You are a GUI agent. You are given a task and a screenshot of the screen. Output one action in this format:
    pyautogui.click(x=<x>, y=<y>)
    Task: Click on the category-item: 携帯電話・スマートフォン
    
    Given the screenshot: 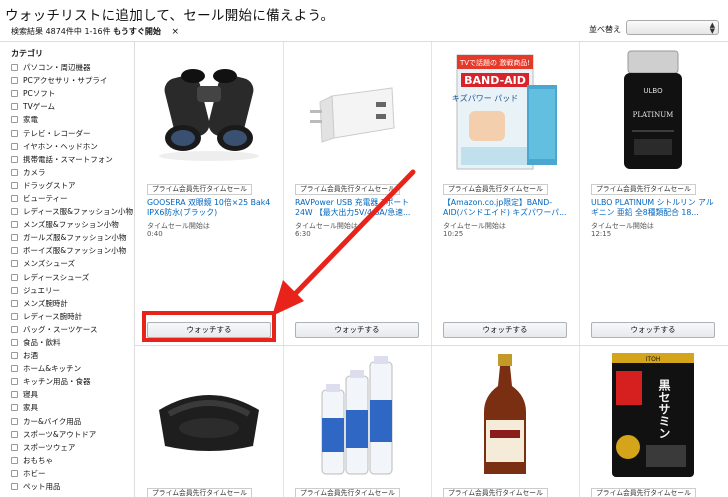 What is the action you would take?
    pyautogui.click(x=72, y=159)
    